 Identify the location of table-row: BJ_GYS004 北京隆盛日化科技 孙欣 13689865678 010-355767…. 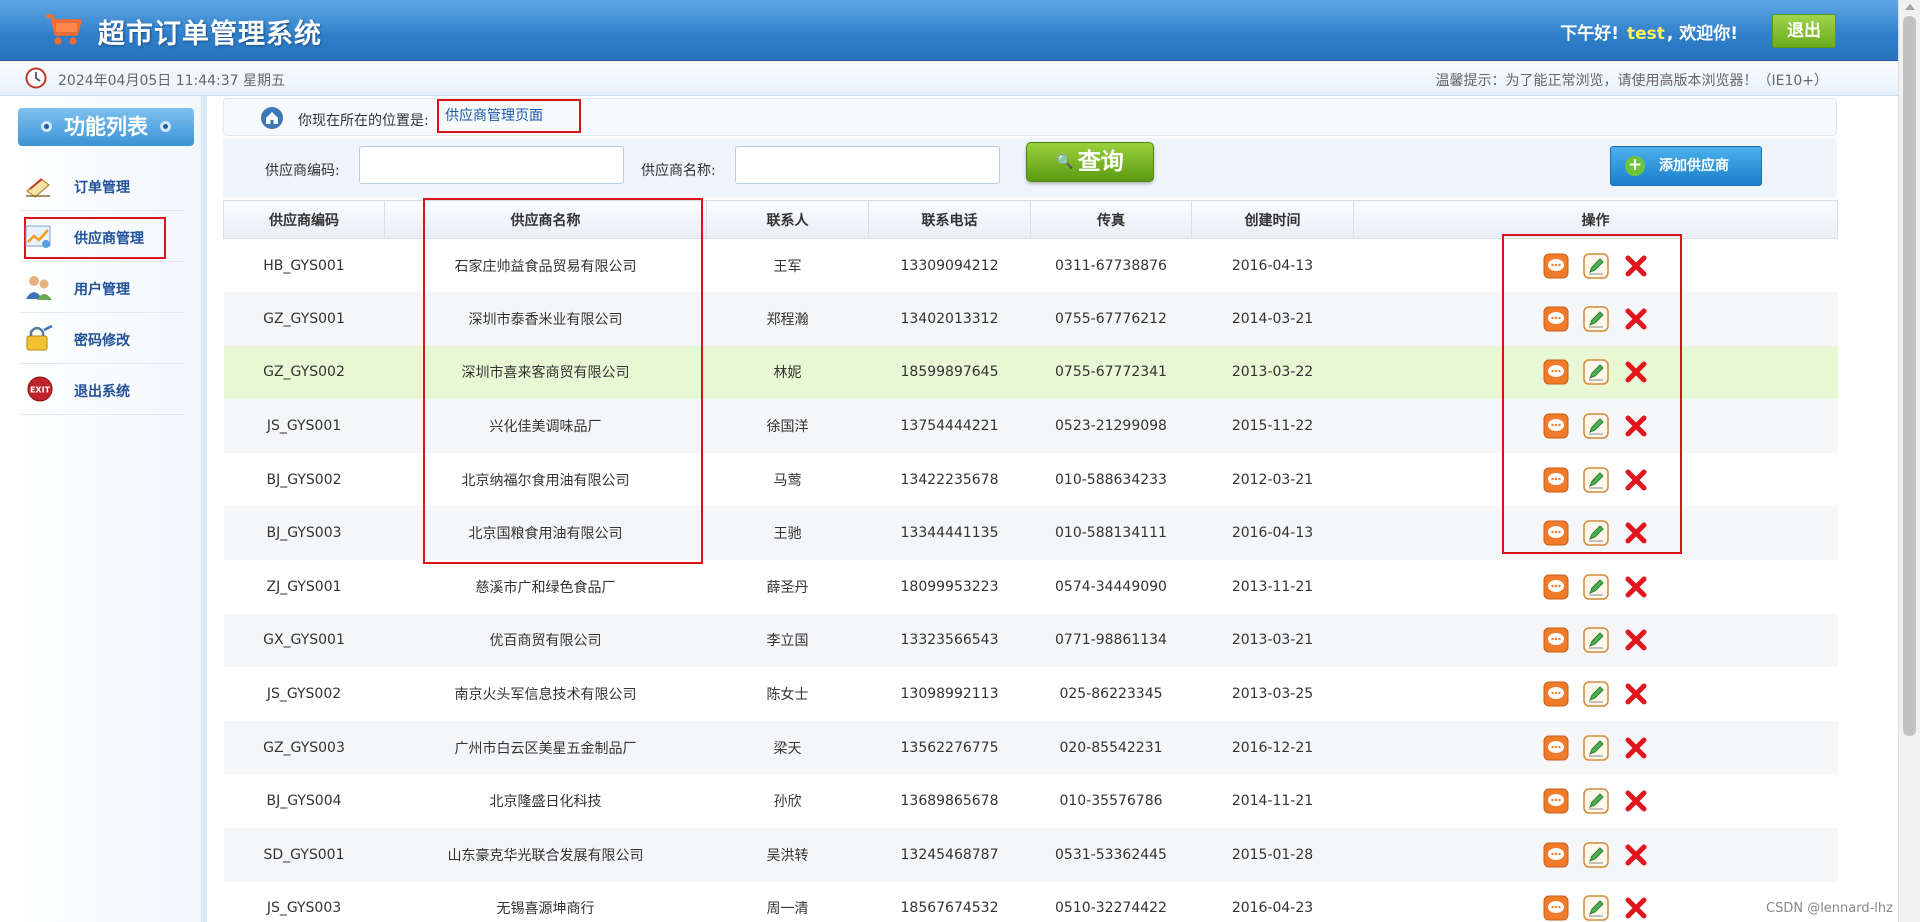
(1031, 801).